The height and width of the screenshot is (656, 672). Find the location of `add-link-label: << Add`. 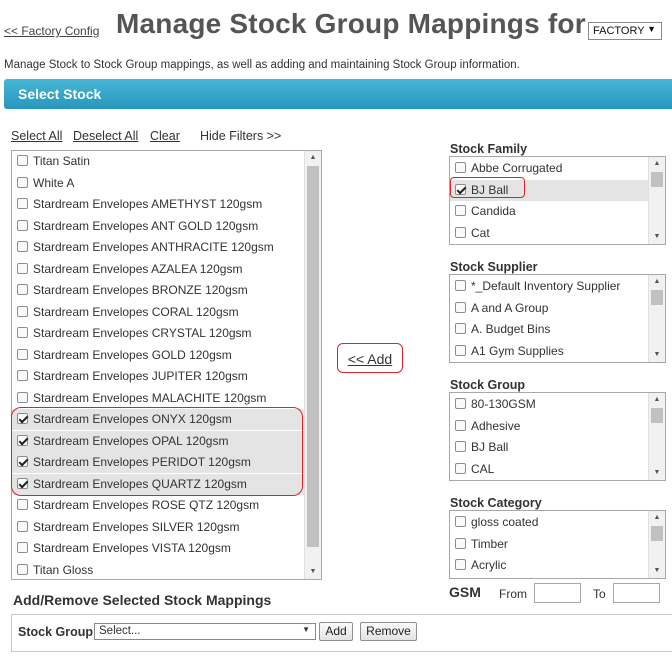

add-link-label: << Add is located at coordinates (370, 359).